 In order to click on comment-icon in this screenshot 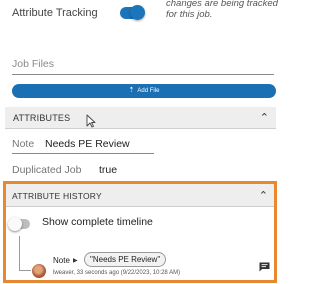, I will do `click(264, 267)`.